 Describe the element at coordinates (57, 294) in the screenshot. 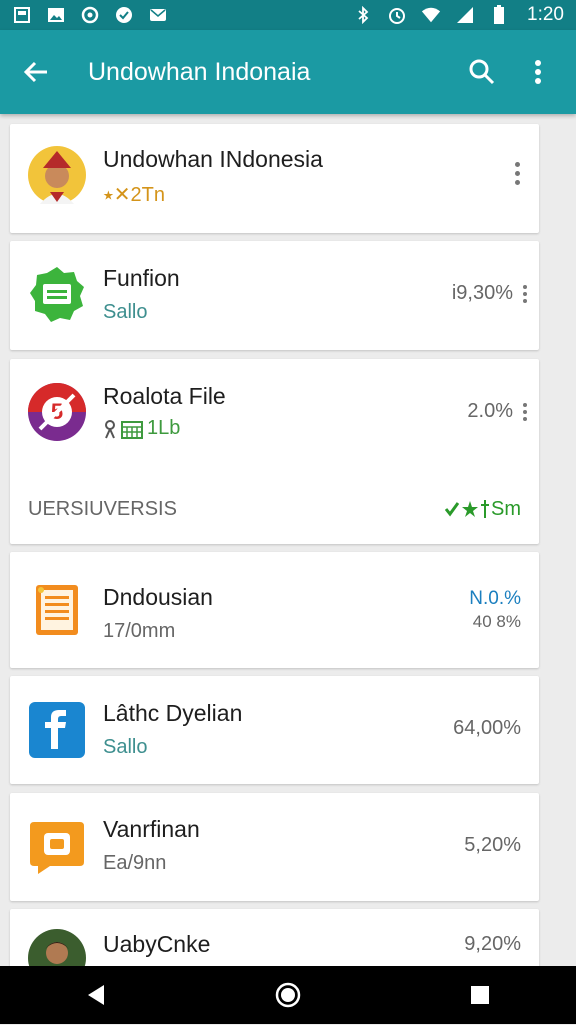

I see `green-message-app-icon` at that location.